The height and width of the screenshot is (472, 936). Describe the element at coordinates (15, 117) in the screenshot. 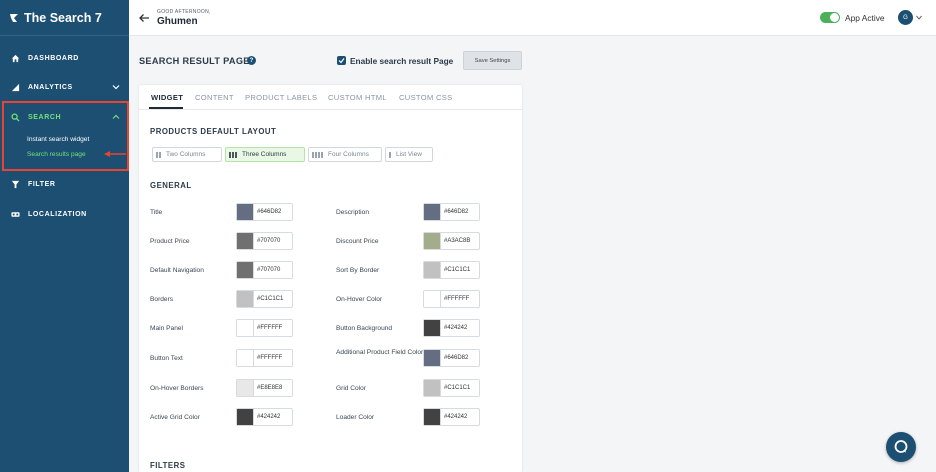

I see `magnifier-icon` at that location.